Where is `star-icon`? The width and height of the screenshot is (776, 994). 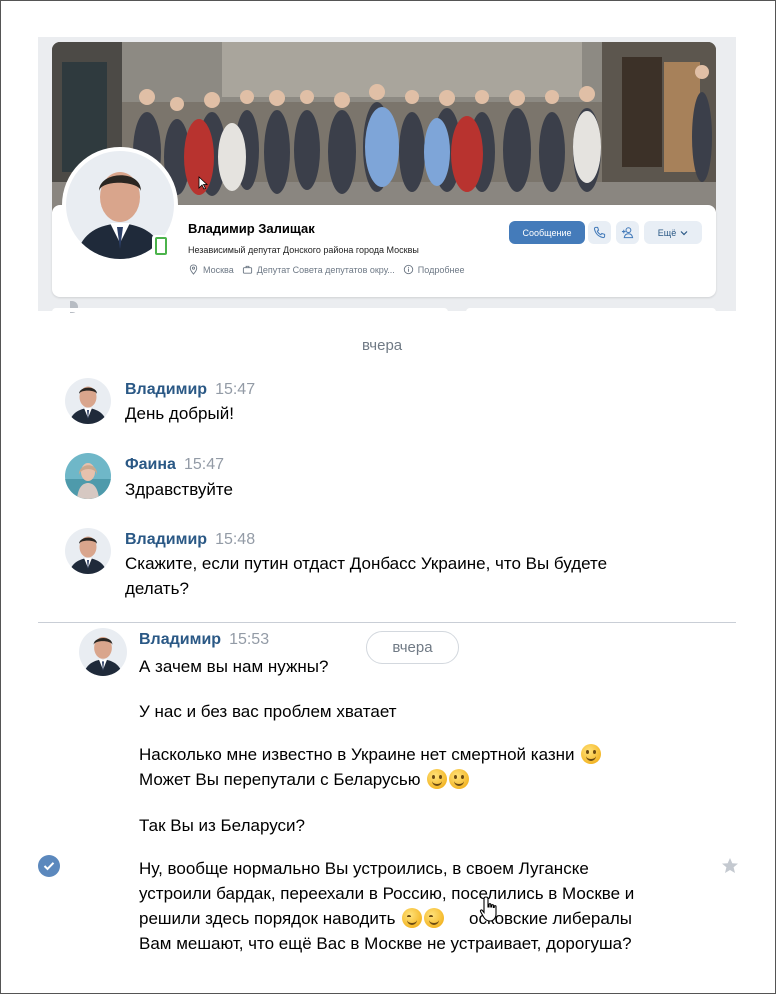 star-icon is located at coordinates (730, 866).